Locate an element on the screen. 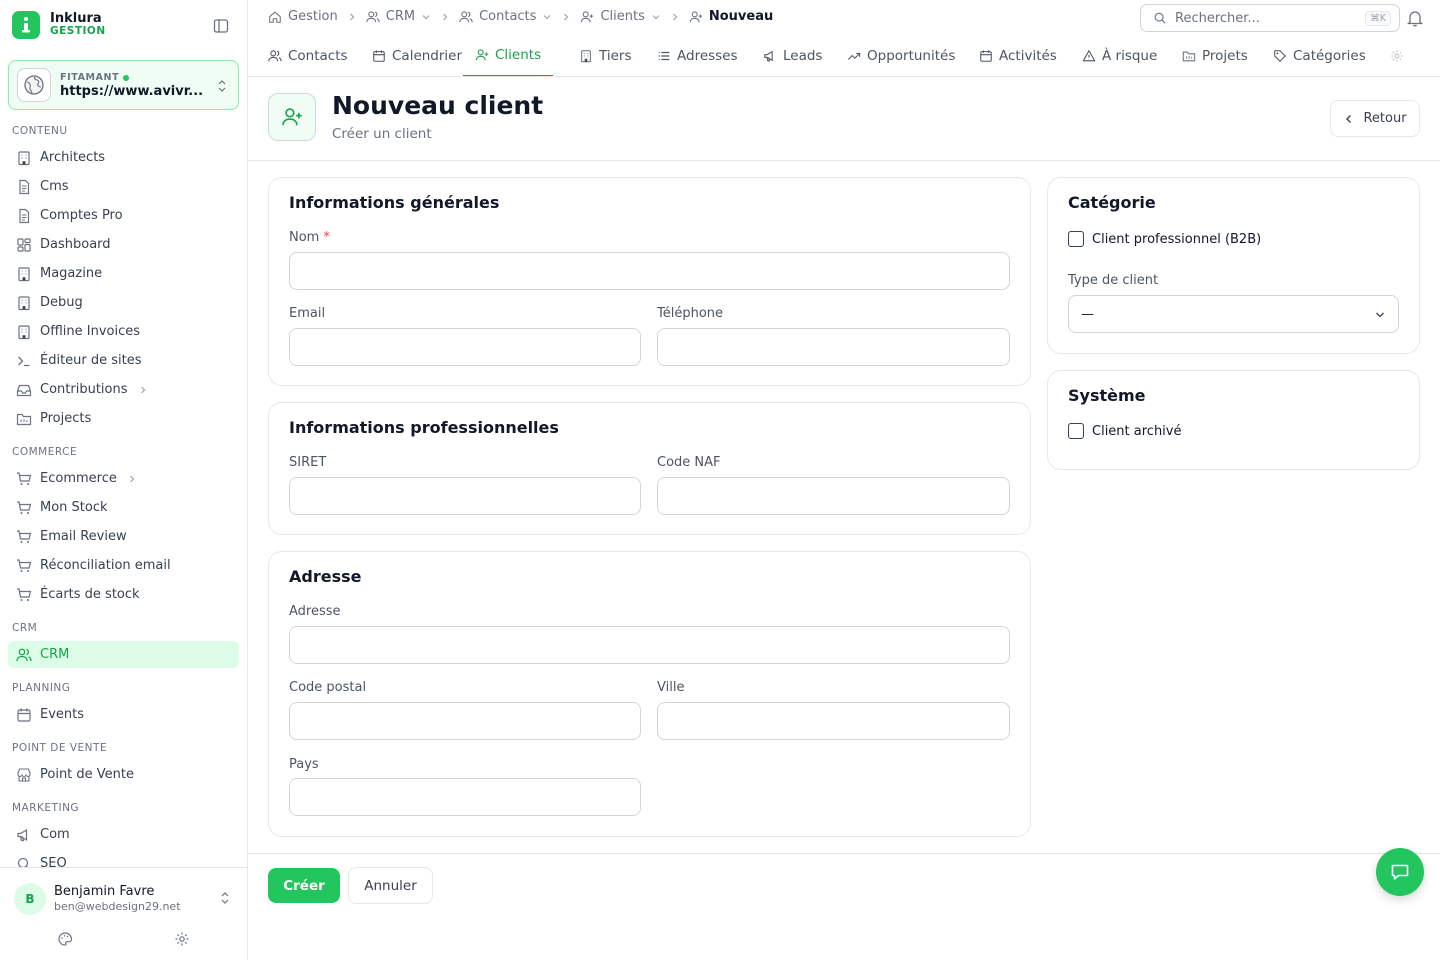  section-point-de-vente: POINT DE VENTE is located at coordinates (60, 748).